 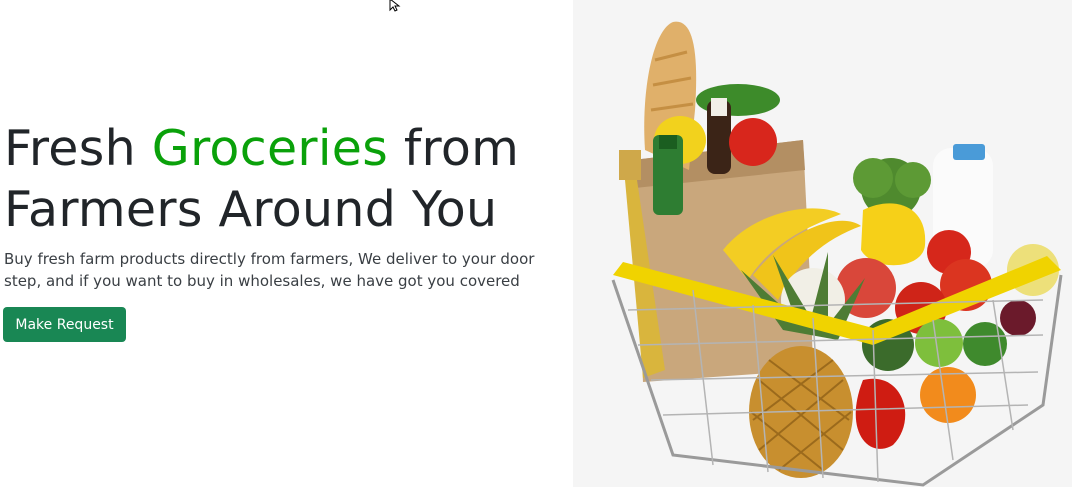 I want to click on hero-title: Fresh Groceries from Farmers Around You, so click(x=284, y=179).